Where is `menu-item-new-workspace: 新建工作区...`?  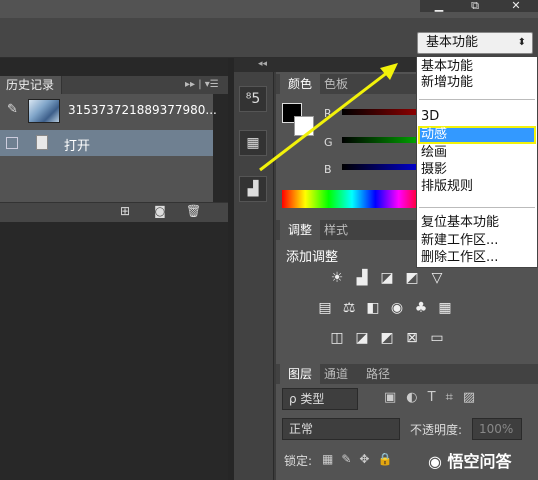
menu-item-new-workspace: 新建工作区... is located at coordinates (459, 241).